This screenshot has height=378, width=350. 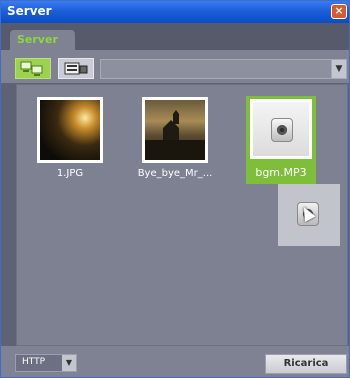 I want to click on network-view-button, so click(x=33, y=68).